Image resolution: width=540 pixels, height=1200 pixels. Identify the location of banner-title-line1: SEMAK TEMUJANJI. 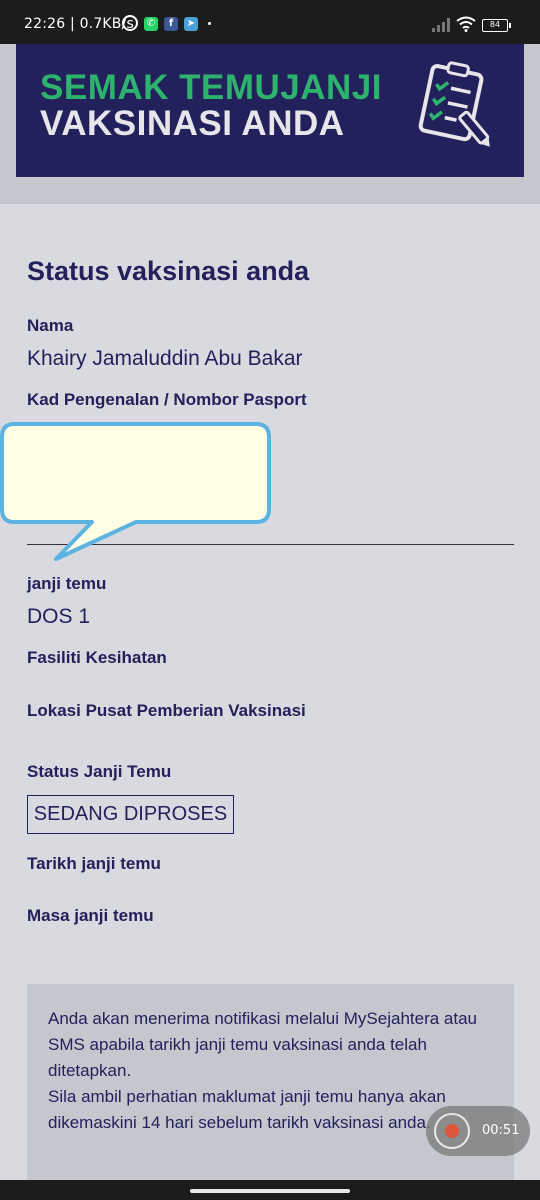
(211, 87).